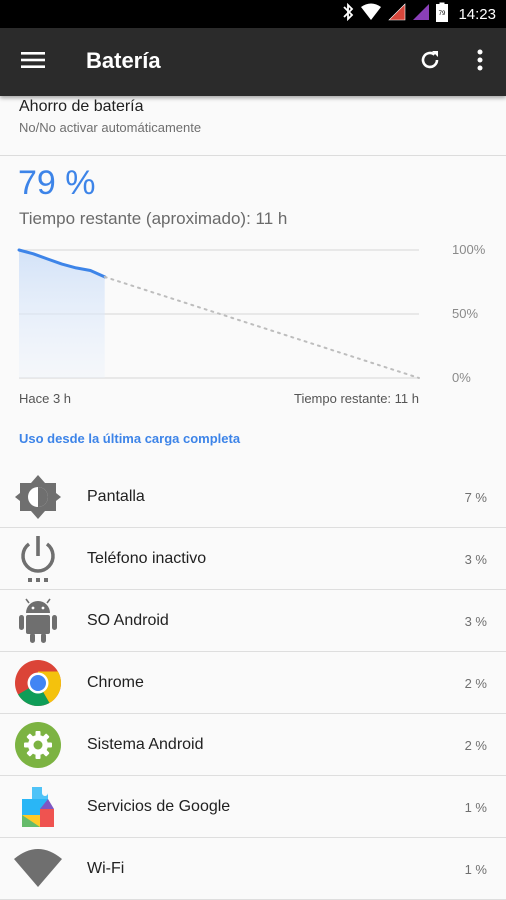  What do you see at coordinates (253, 621) in the screenshot?
I see `list-item: SO Android 3 %` at bounding box center [253, 621].